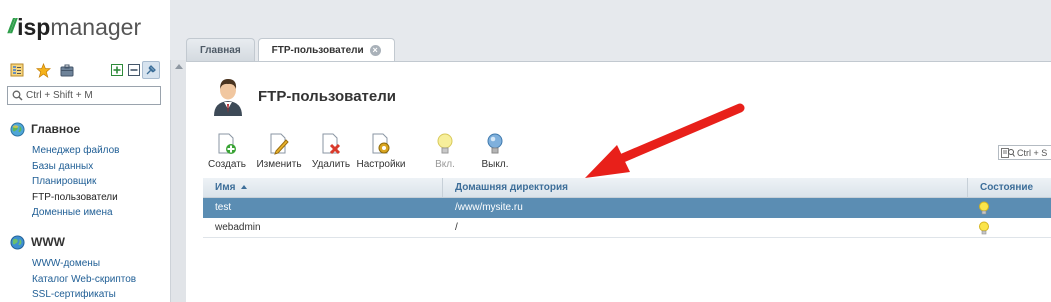  I want to click on toolbar: Создать Изменить Удалить Настройки Вкл., so click(361, 152).